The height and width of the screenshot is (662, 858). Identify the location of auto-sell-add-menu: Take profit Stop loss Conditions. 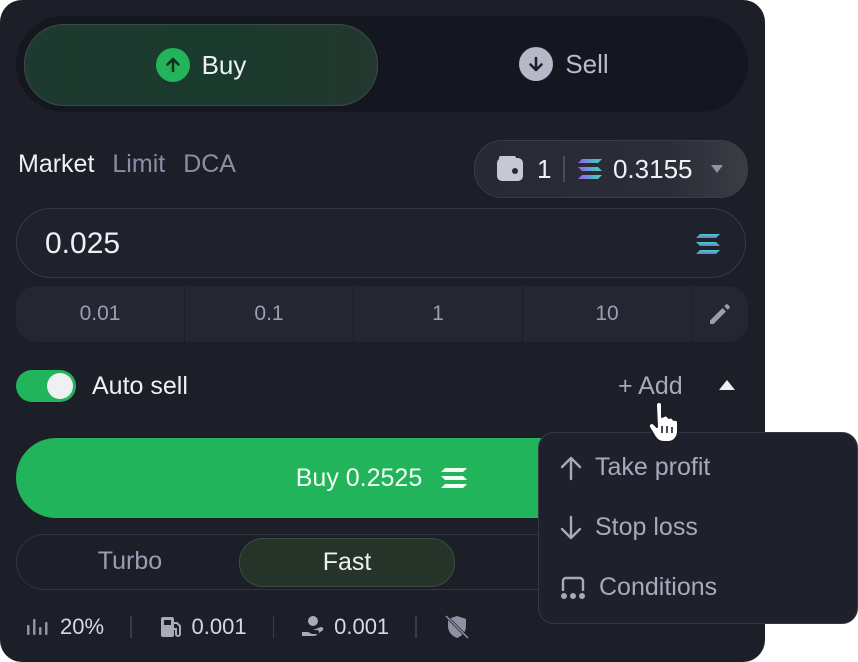
(698, 528).